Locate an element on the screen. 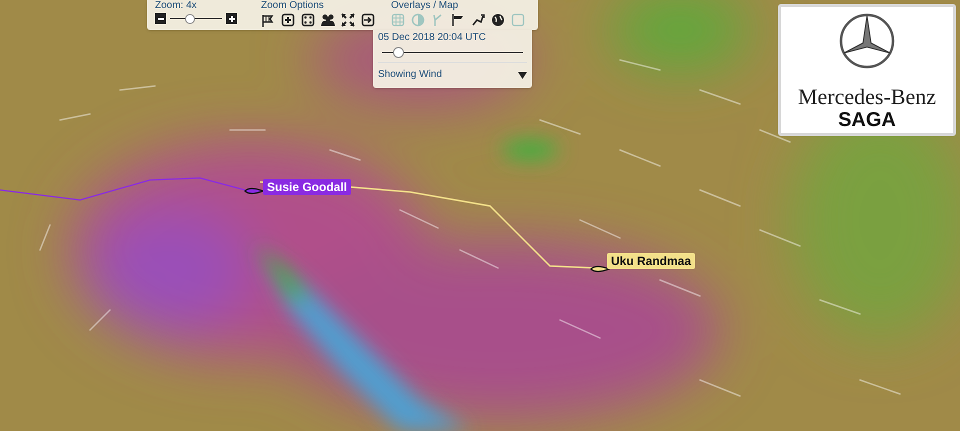 This screenshot has height=431, width=960. layer-dropdown: Showing Wind is located at coordinates (410, 75).